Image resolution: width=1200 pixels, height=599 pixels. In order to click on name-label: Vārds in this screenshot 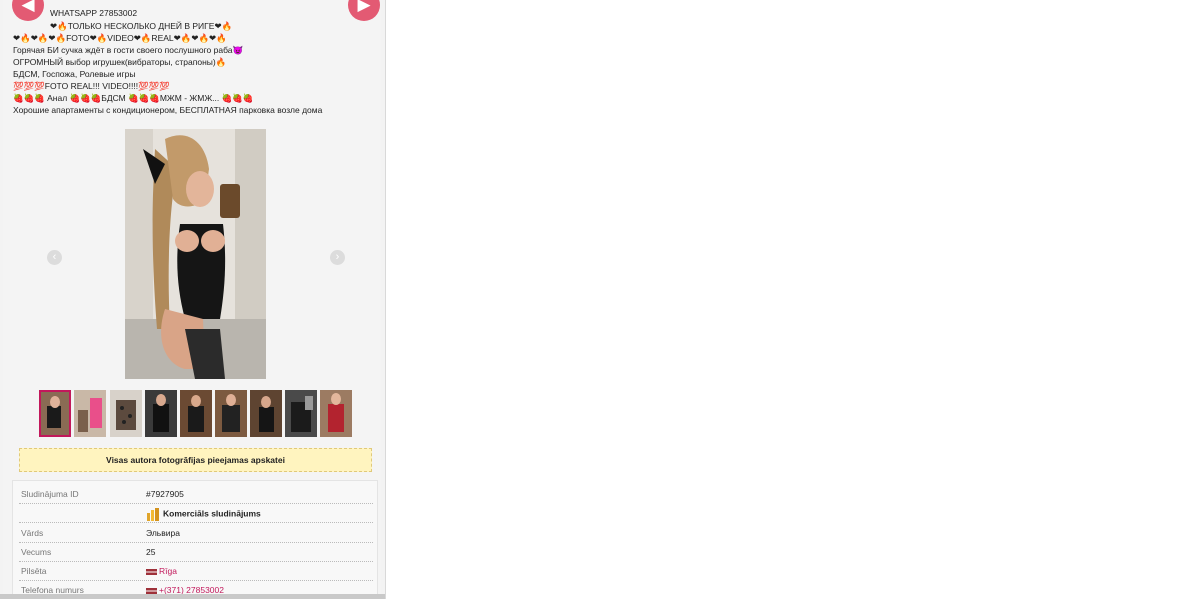, I will do `click(32, 533)`.